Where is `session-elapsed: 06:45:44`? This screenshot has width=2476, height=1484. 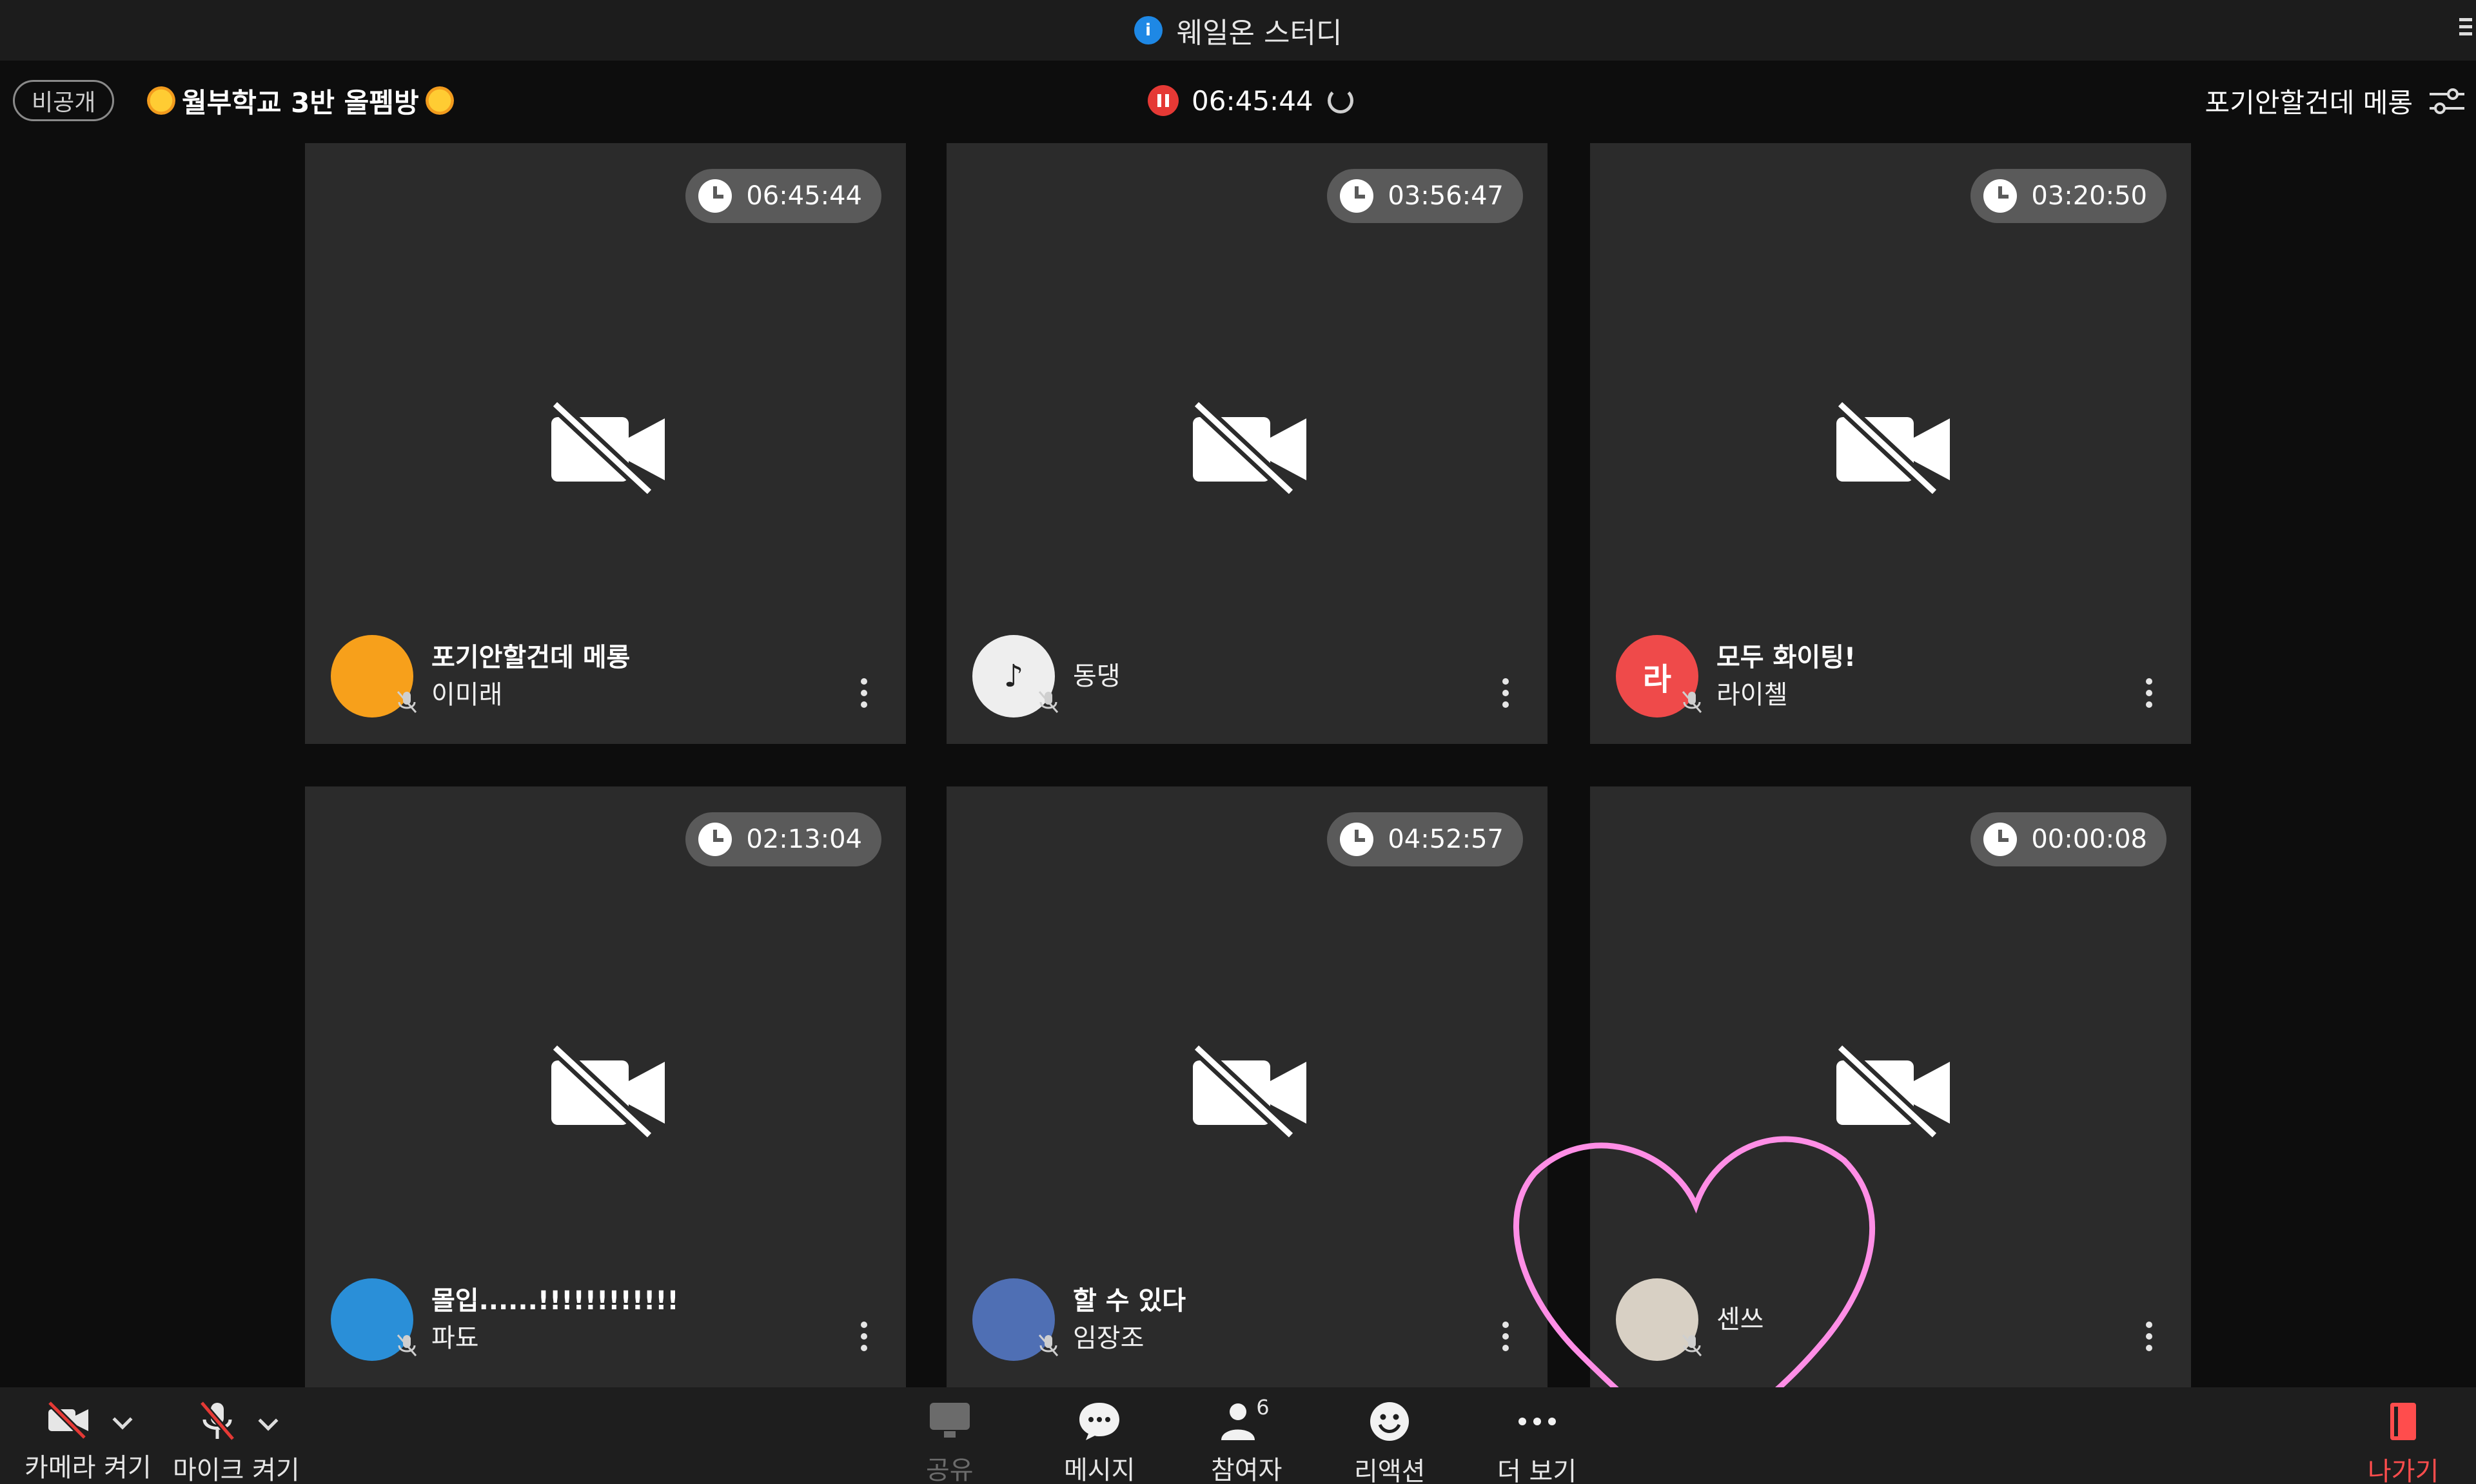 session-elapsed: 06:45:44 is located at coordinates (1252, 100).